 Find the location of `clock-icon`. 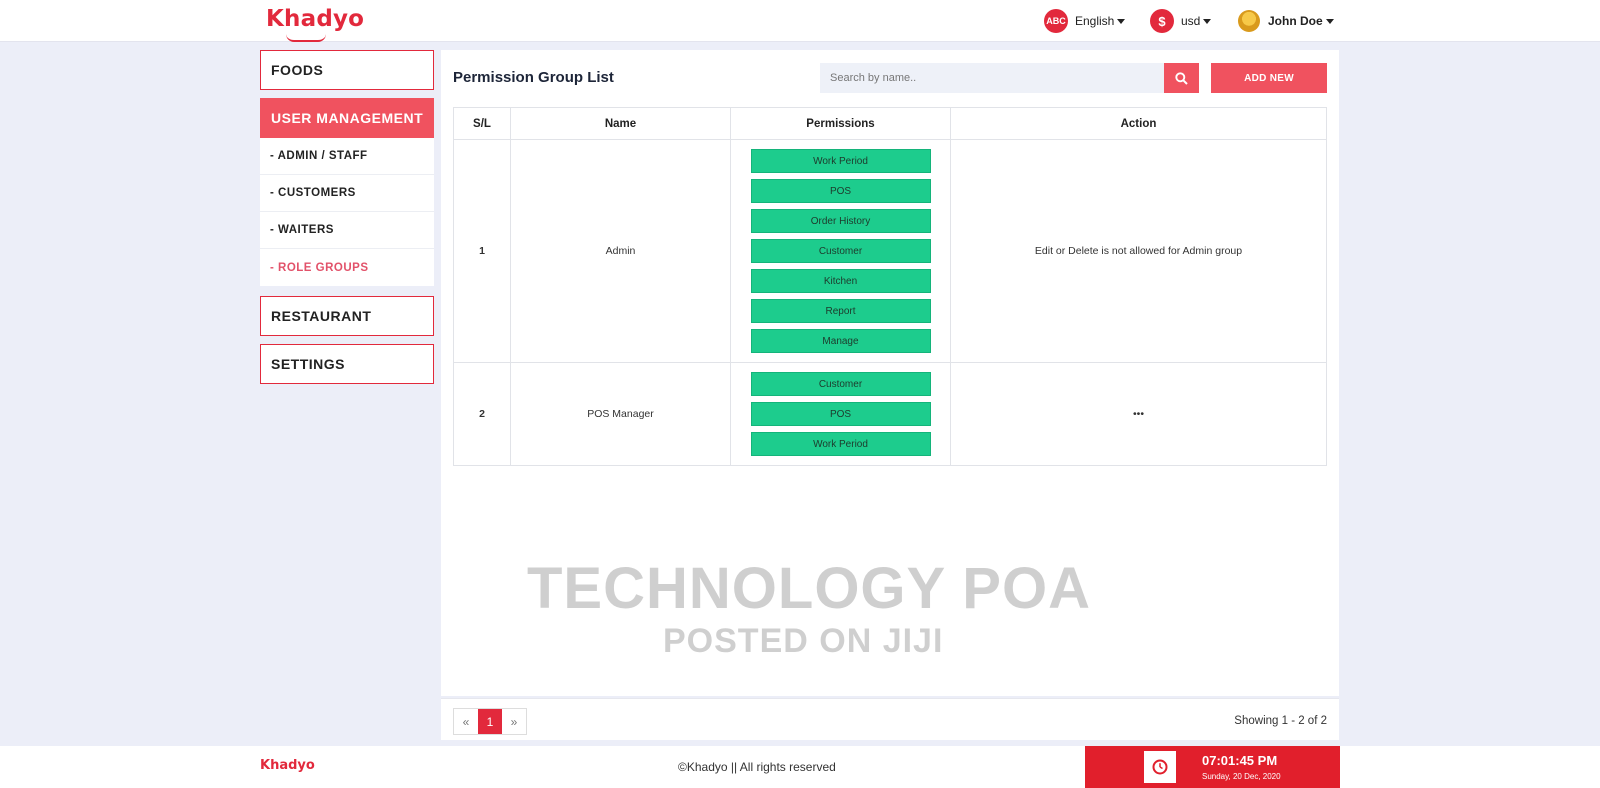

clock-icon is located at coordinates (1160, 767).